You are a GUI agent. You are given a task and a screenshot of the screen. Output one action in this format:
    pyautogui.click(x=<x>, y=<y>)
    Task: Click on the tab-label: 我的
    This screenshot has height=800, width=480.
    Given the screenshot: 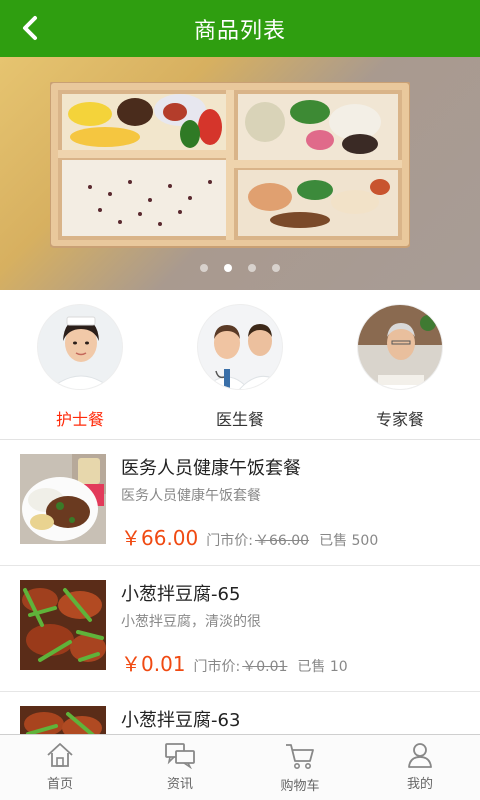 What is the action you would take?
    pyautogui.click(x=419, y=784)
    